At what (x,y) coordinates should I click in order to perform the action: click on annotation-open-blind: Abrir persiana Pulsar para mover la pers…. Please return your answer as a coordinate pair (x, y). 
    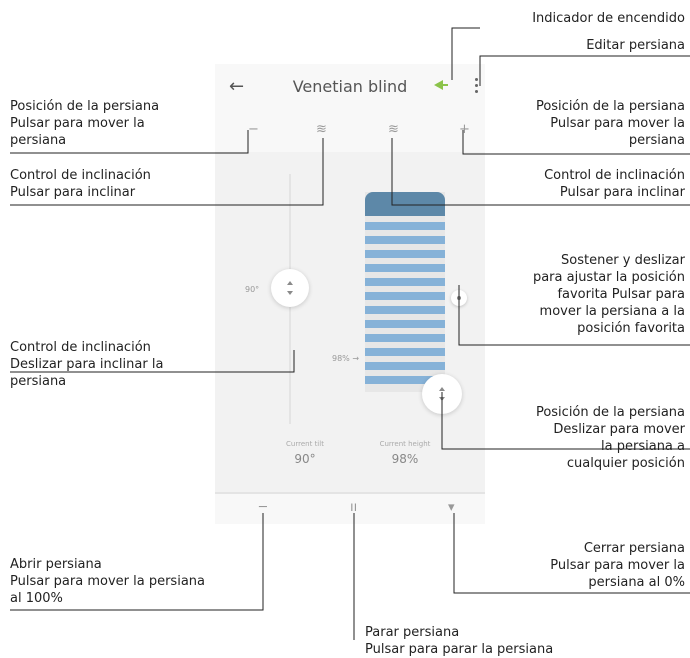
    Looking at the image, I should click on (107, 581).